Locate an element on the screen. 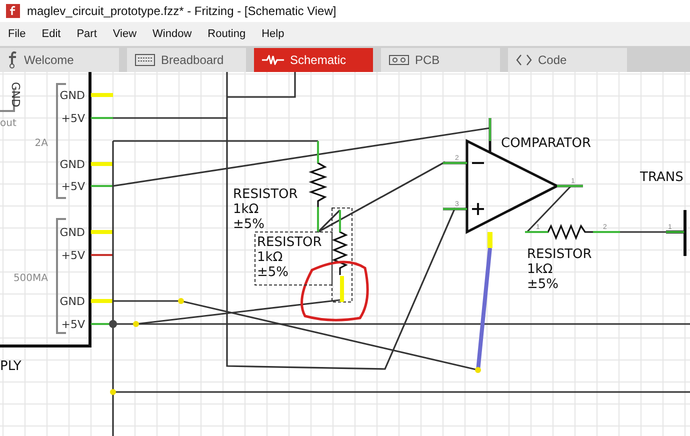 The image size is (690, 436). pin-group-label: 500MA is located at coordinates (30, 278).